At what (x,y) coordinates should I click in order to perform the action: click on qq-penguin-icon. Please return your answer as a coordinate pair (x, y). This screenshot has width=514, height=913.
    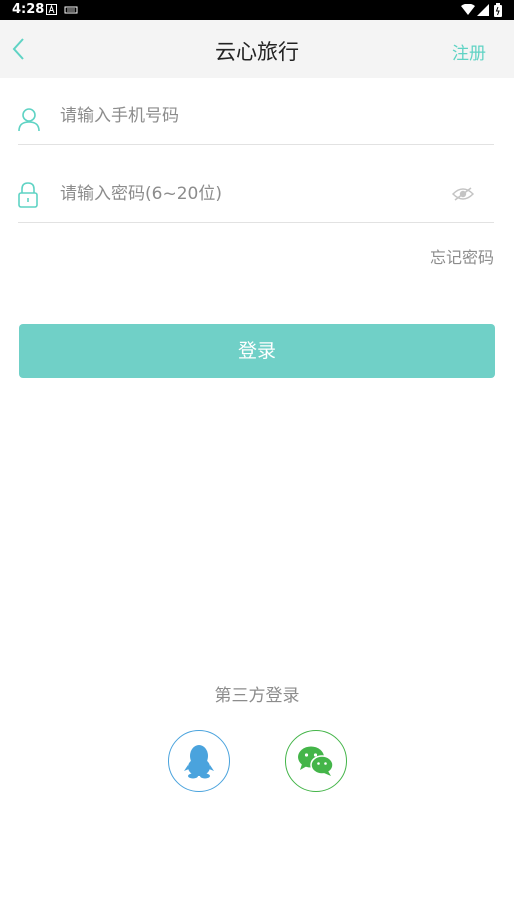
    Looking at the image, I should click on (199, 762).